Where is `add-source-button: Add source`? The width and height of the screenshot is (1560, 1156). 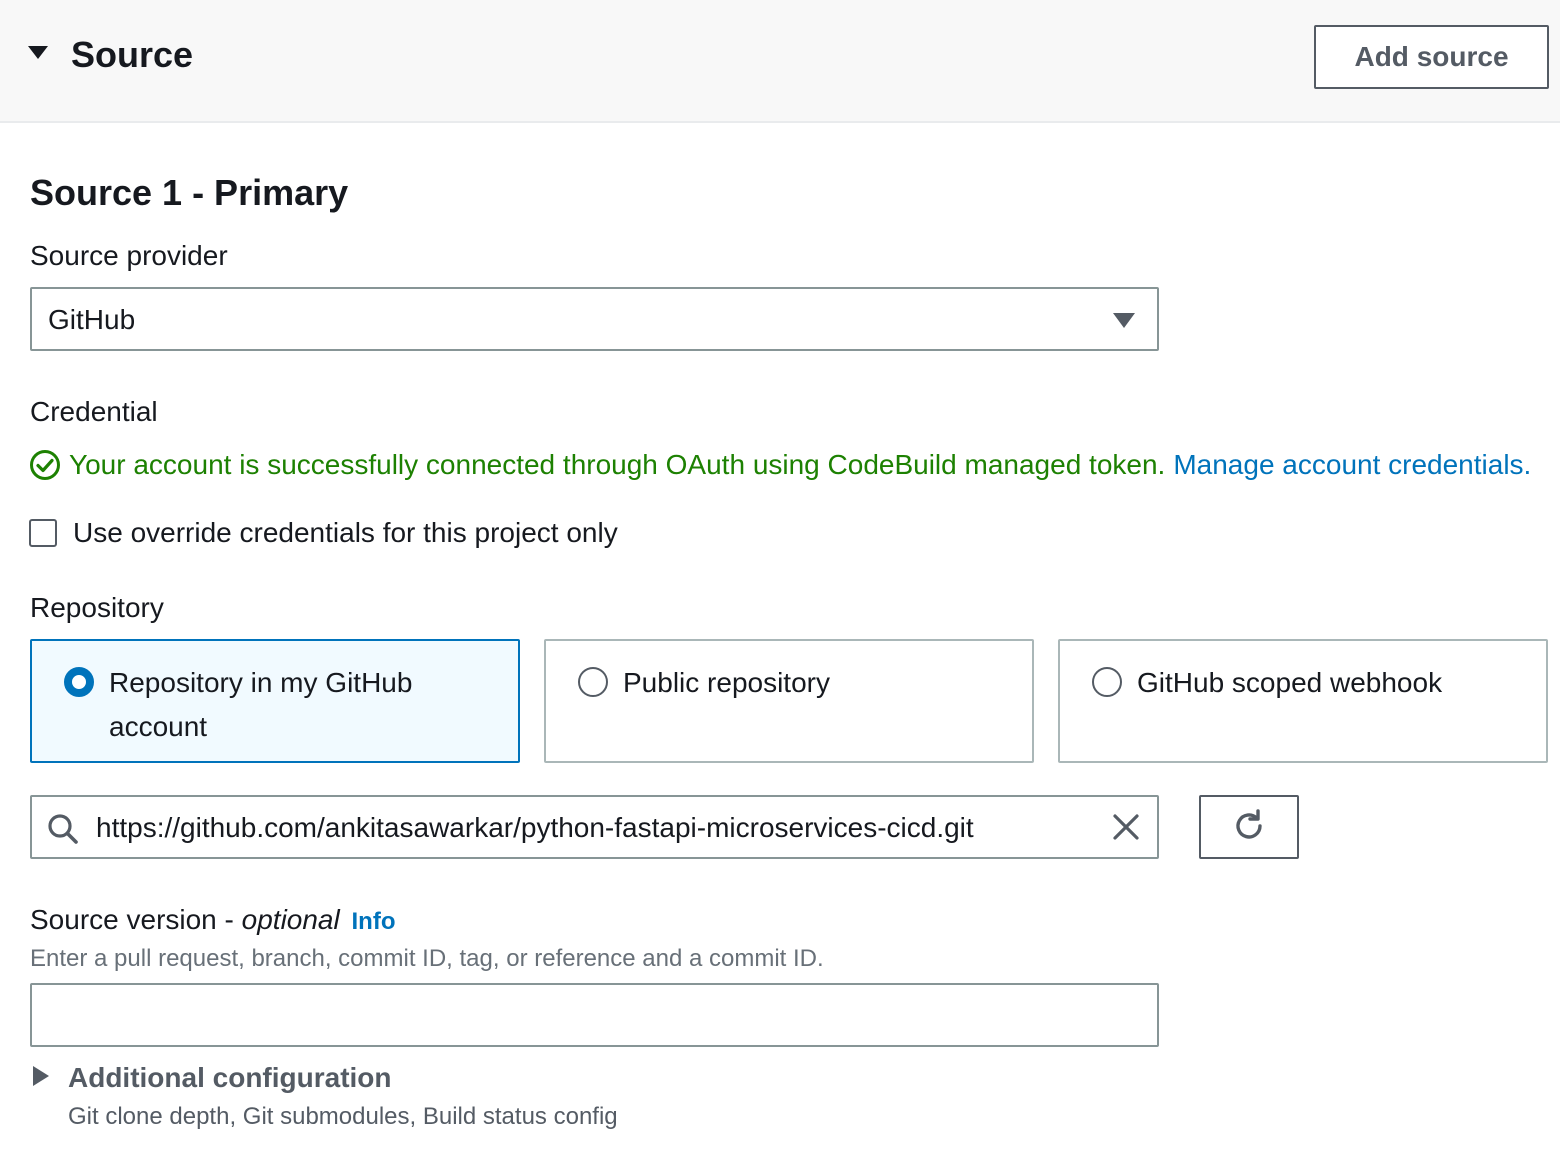
add-source-button: Add source is located at coordinates (1431, 57).